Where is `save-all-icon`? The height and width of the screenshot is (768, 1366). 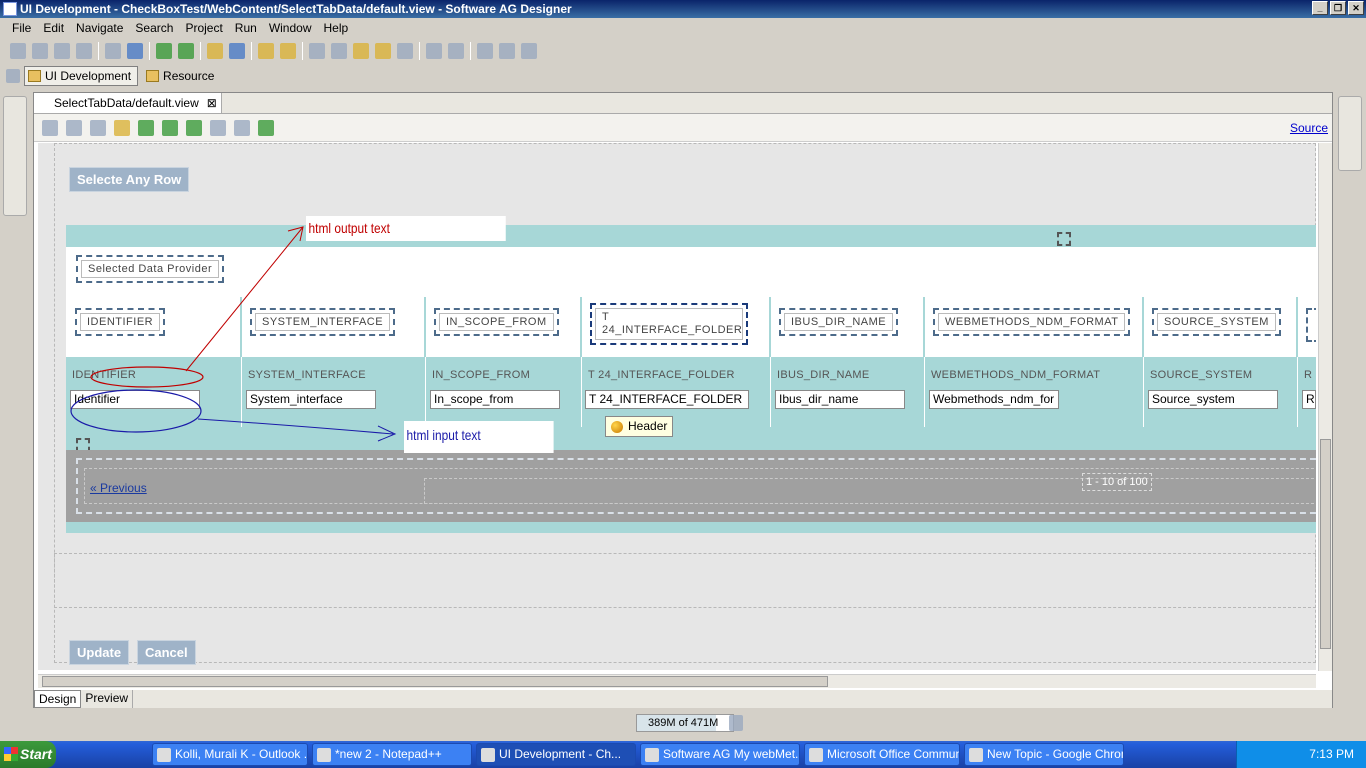 save-all-icon is located at coordinates (62, 51).